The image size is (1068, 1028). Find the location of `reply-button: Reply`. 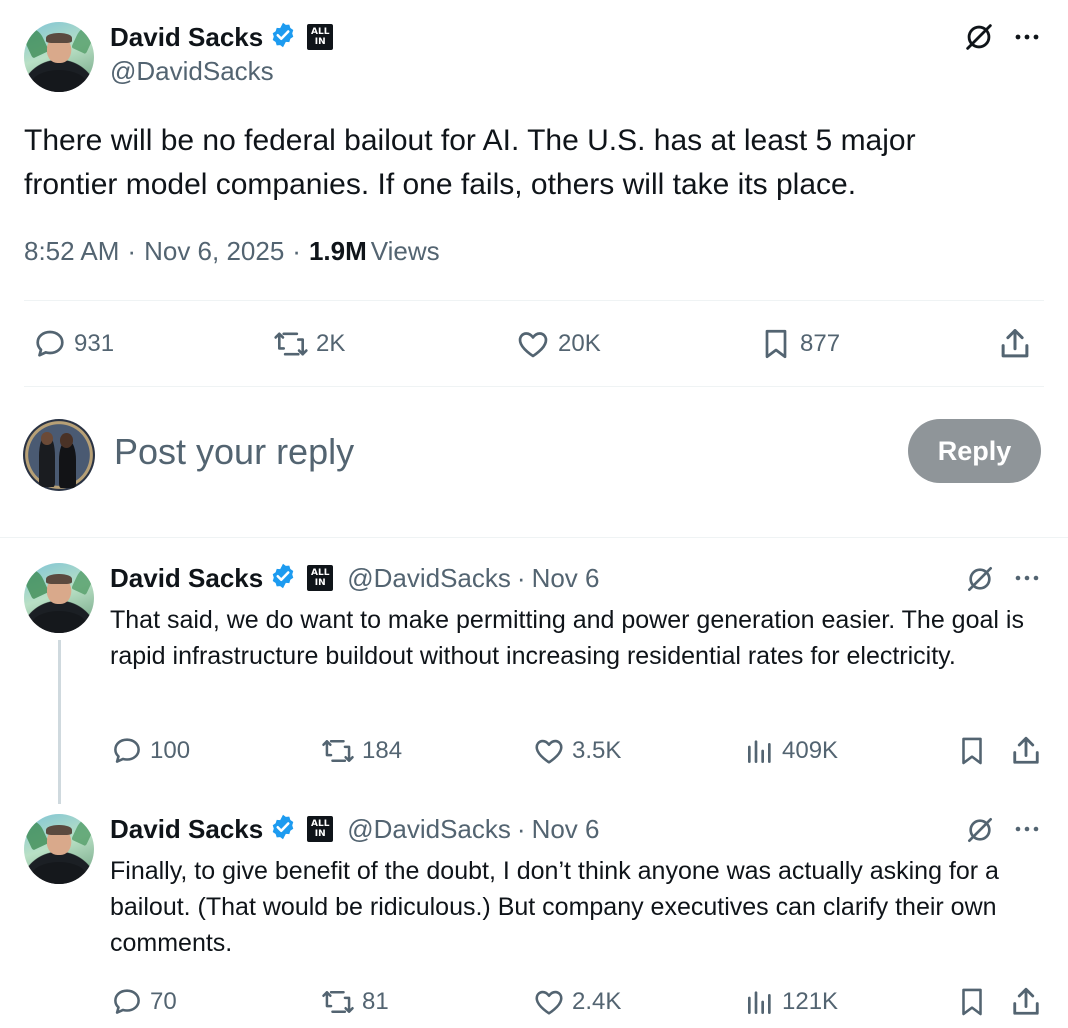

reply-button: Reply is located at coordinates (974, 451).